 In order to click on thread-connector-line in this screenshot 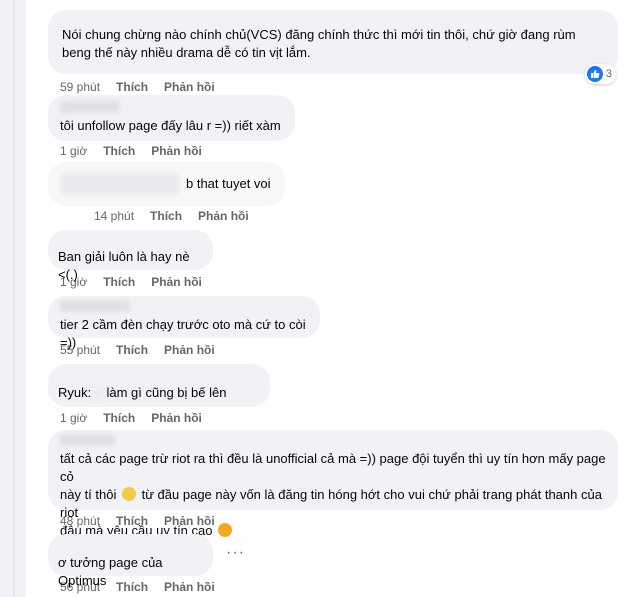, I will do `click(13, 298)`.